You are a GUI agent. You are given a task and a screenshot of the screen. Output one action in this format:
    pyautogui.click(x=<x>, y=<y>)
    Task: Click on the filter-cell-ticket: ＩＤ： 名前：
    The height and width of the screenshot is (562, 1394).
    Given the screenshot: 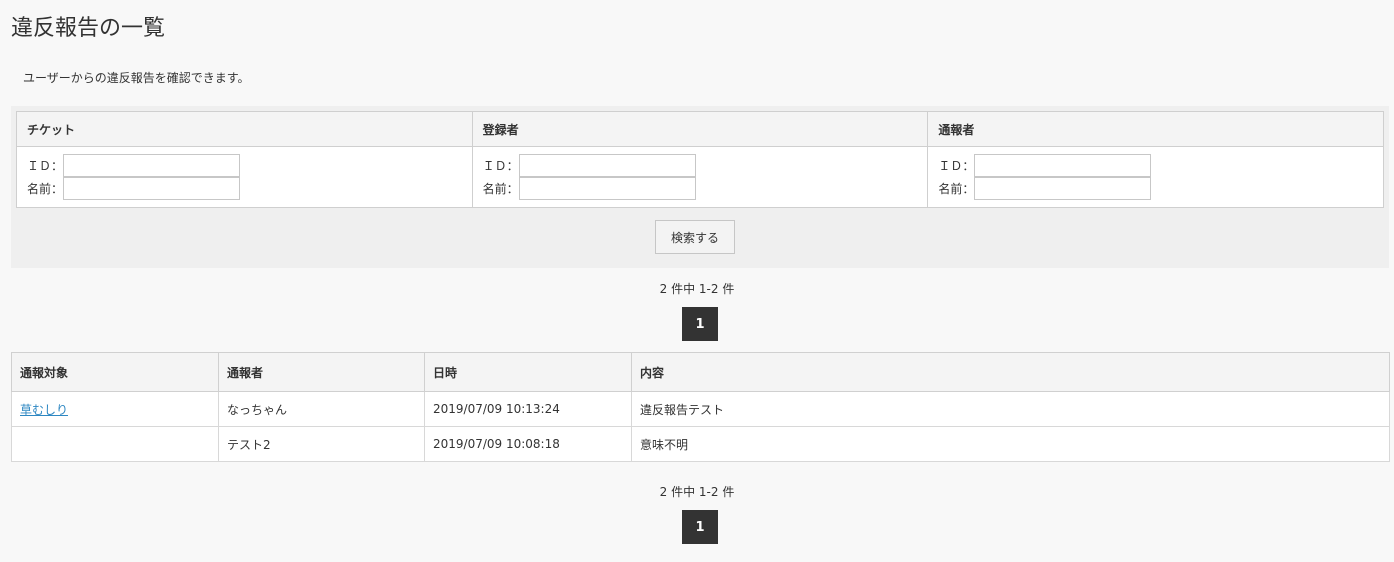 What is the action you would take?
    pyautogui.click(x=244, y=177)
    